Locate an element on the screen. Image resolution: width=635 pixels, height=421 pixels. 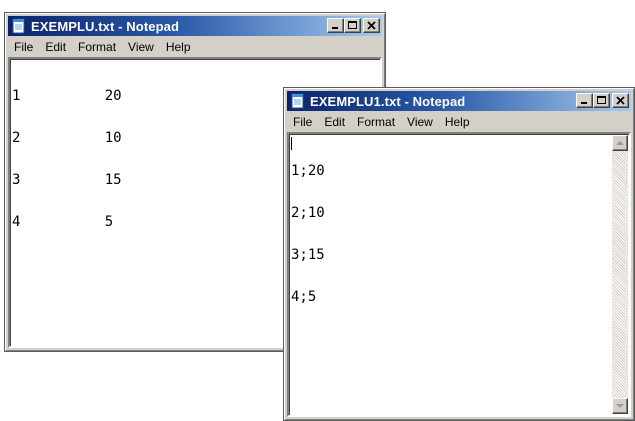
title-bar: EXEMPLU1.txt - Notepad is located at coordinates (459, 101).